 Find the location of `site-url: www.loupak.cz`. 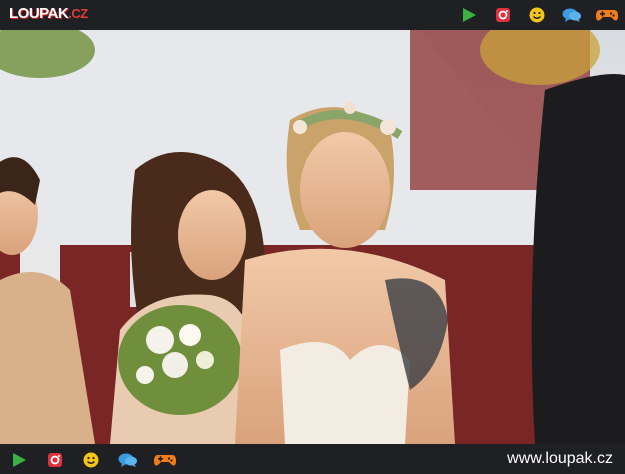

site-url: www.loupak.cz is located at coordinates (560, 459).